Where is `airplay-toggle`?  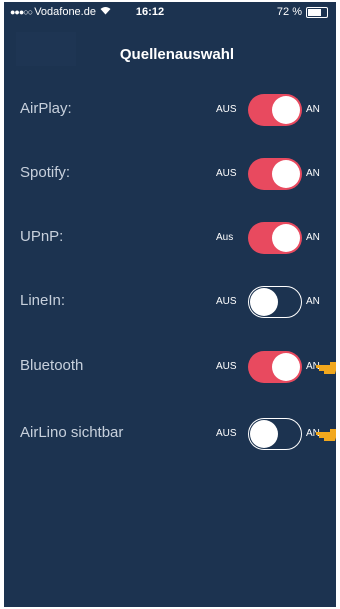
airplay-toggle is located at coordinates (275, 110).